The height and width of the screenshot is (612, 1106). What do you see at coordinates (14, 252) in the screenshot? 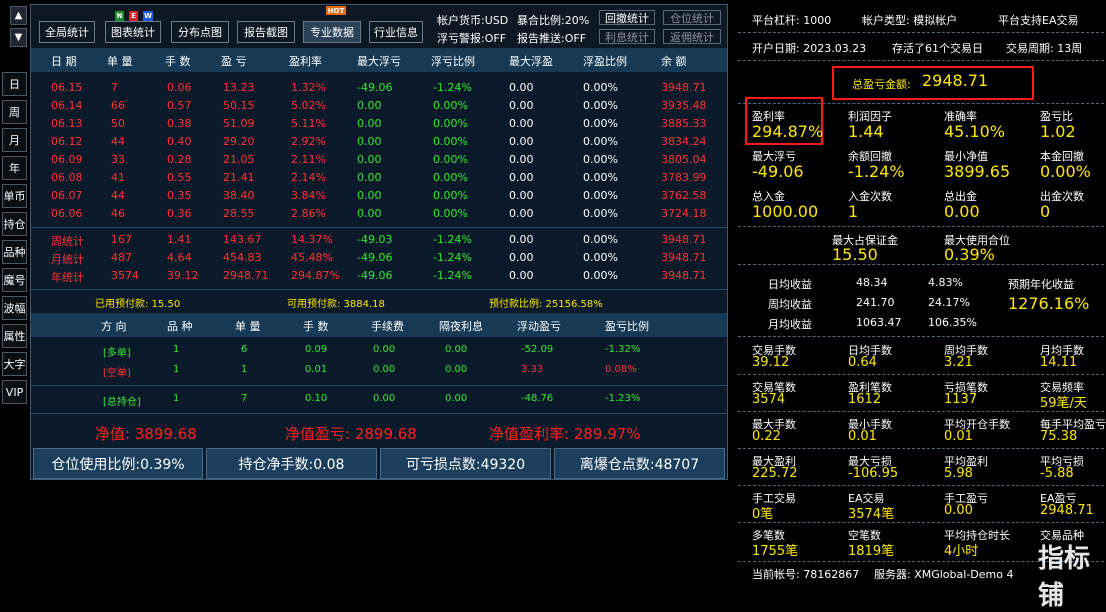
I see `nav-symbols: 品种` at bounding box center [14, 252].